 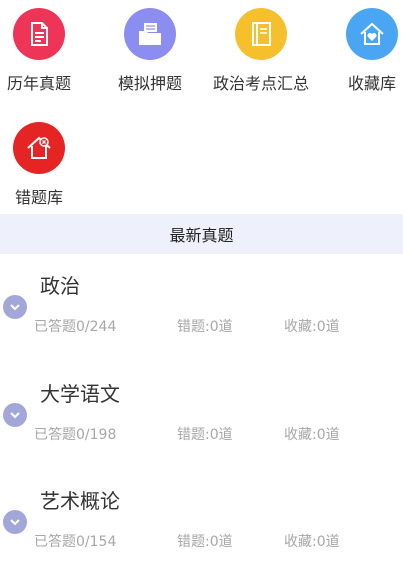 I want to click on grid-item-mock-questions: 模拟押题, so click(x=150, y=51).